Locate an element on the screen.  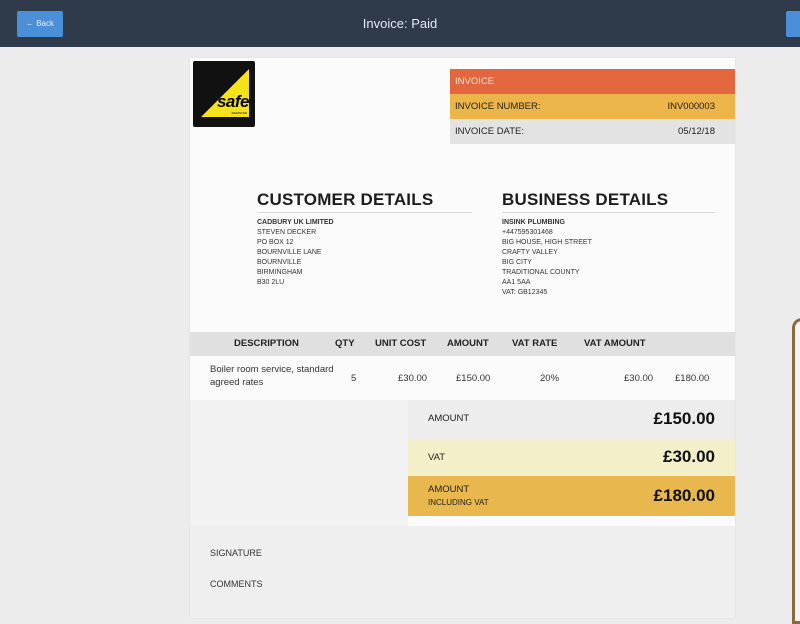
total-amount-row: AMOUNT £150.00 is located at coordinates (571, 419).